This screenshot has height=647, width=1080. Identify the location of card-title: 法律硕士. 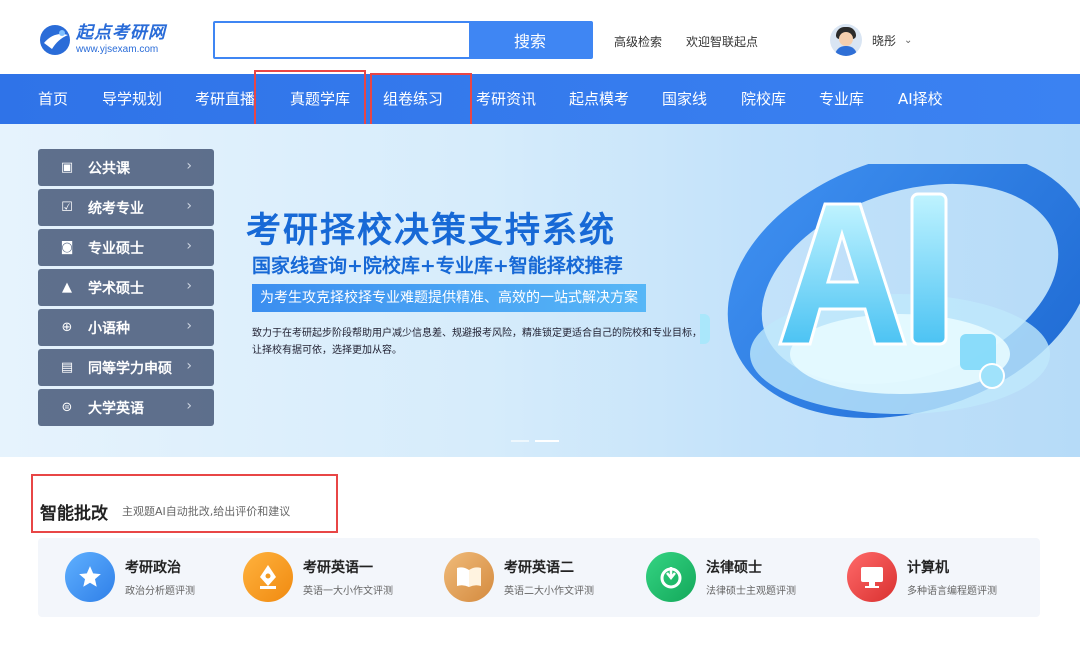
(734, 568).